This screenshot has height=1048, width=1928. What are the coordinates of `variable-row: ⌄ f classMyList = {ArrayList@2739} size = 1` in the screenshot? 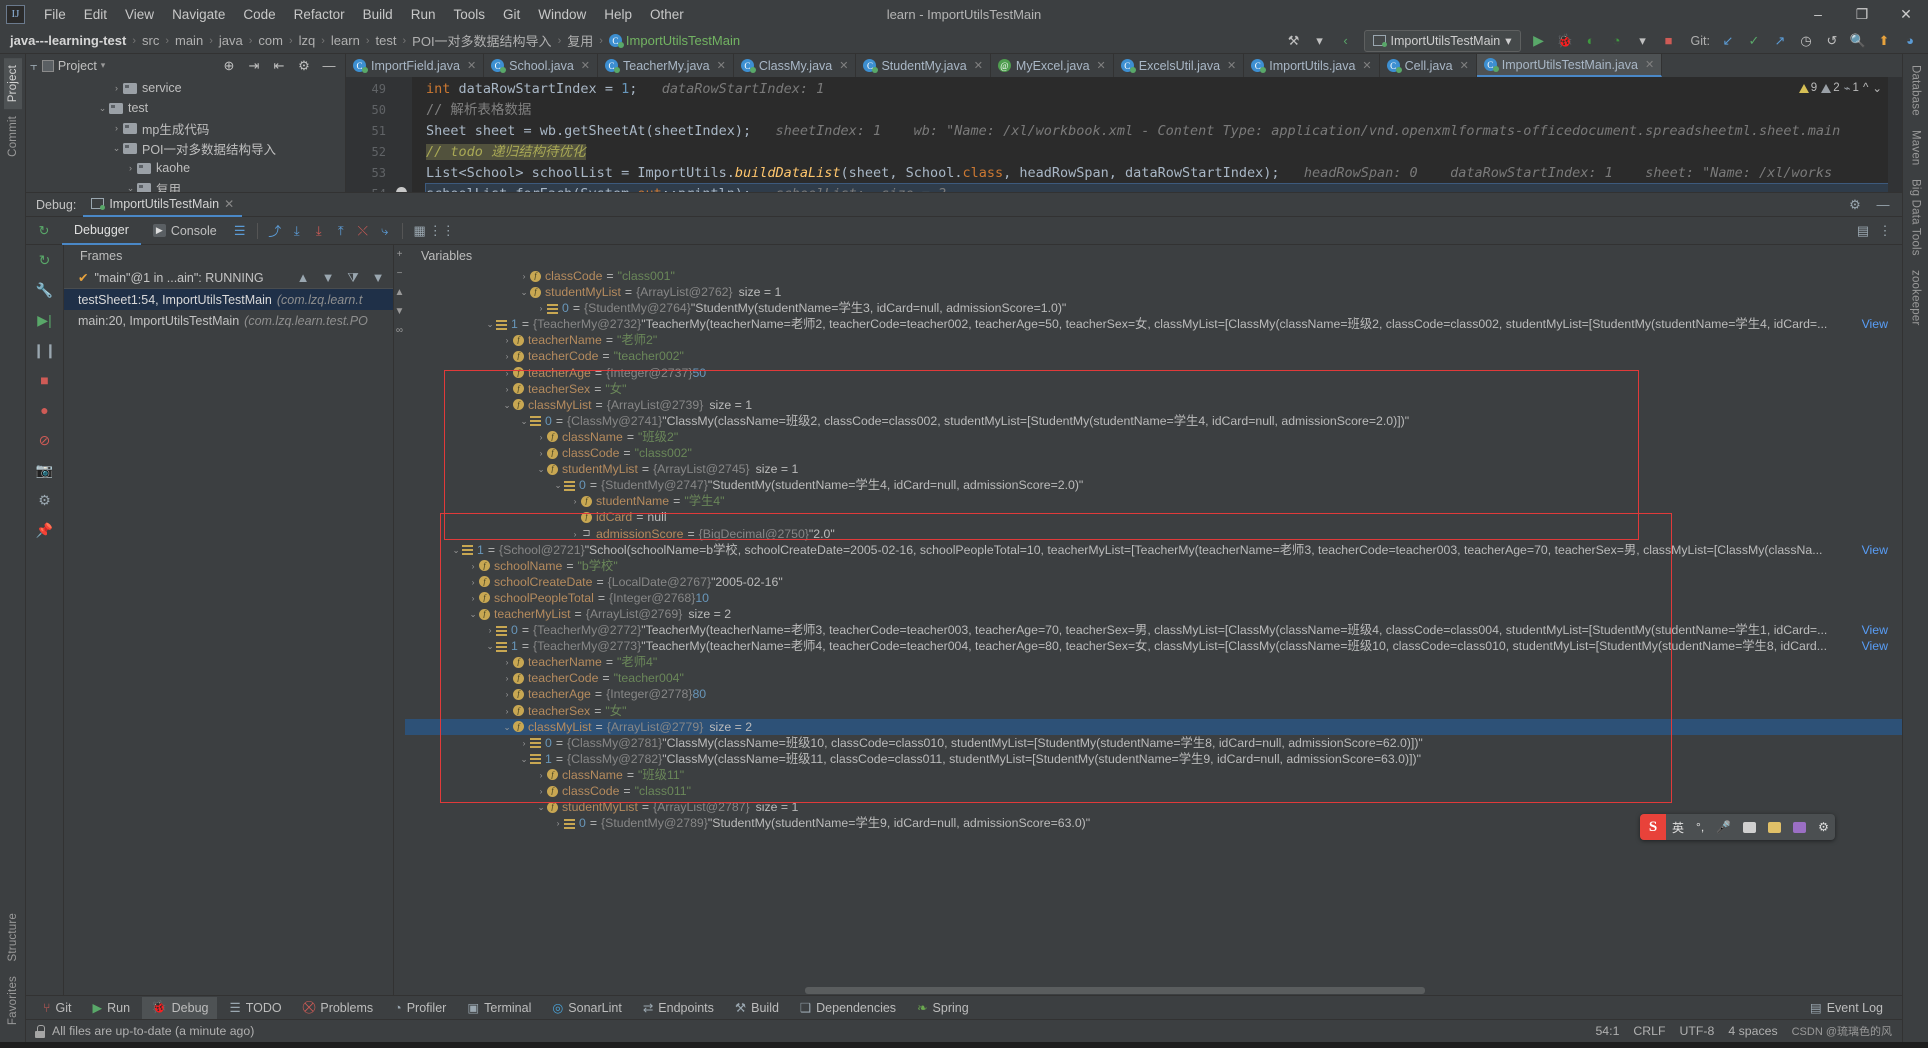 It's located at (1153, 405).